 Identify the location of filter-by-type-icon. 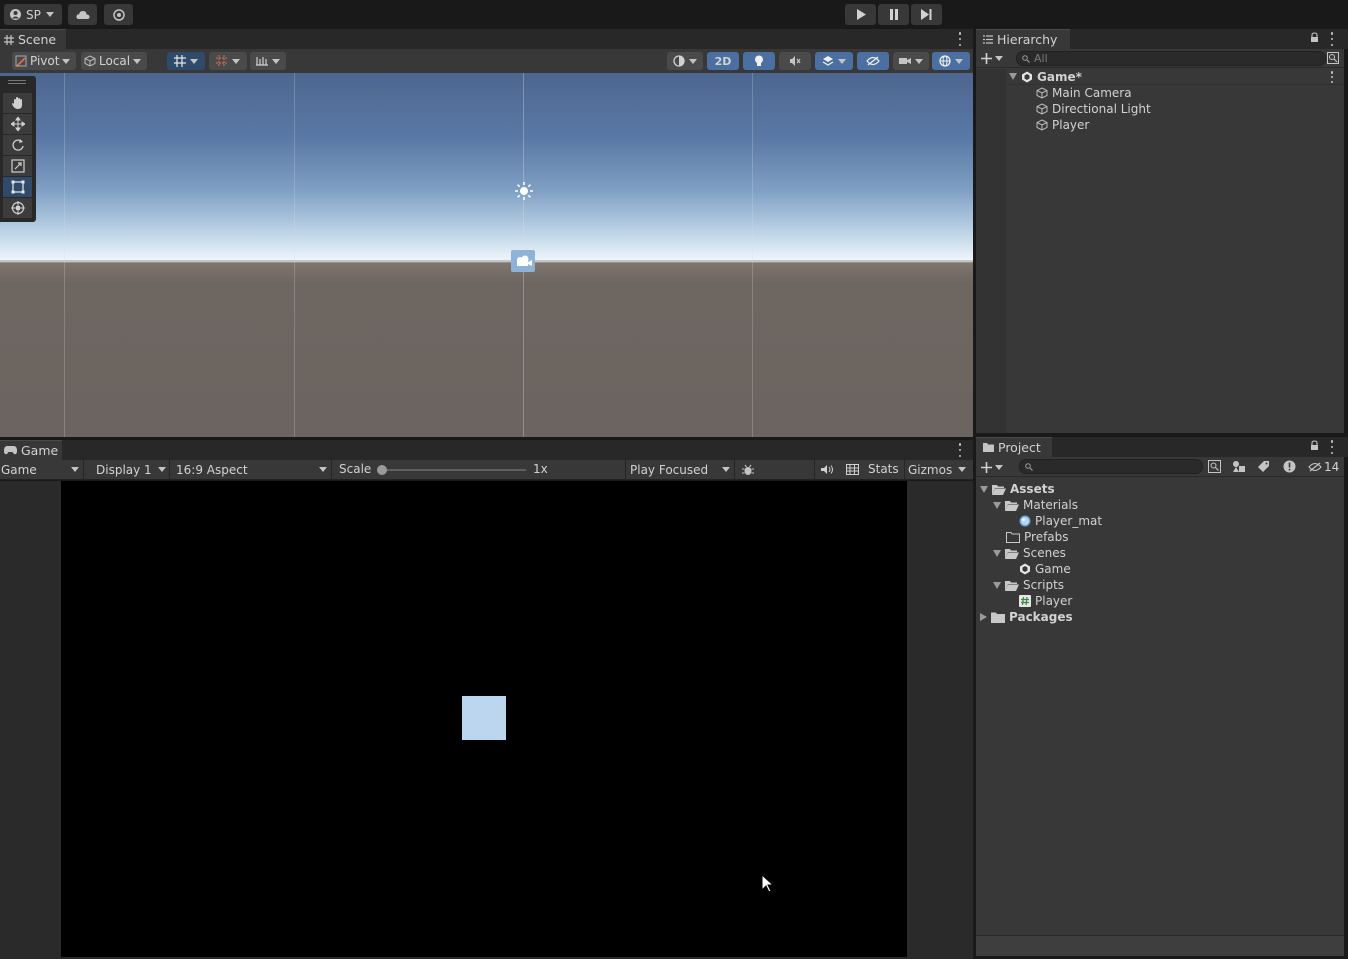
(1239, 466).